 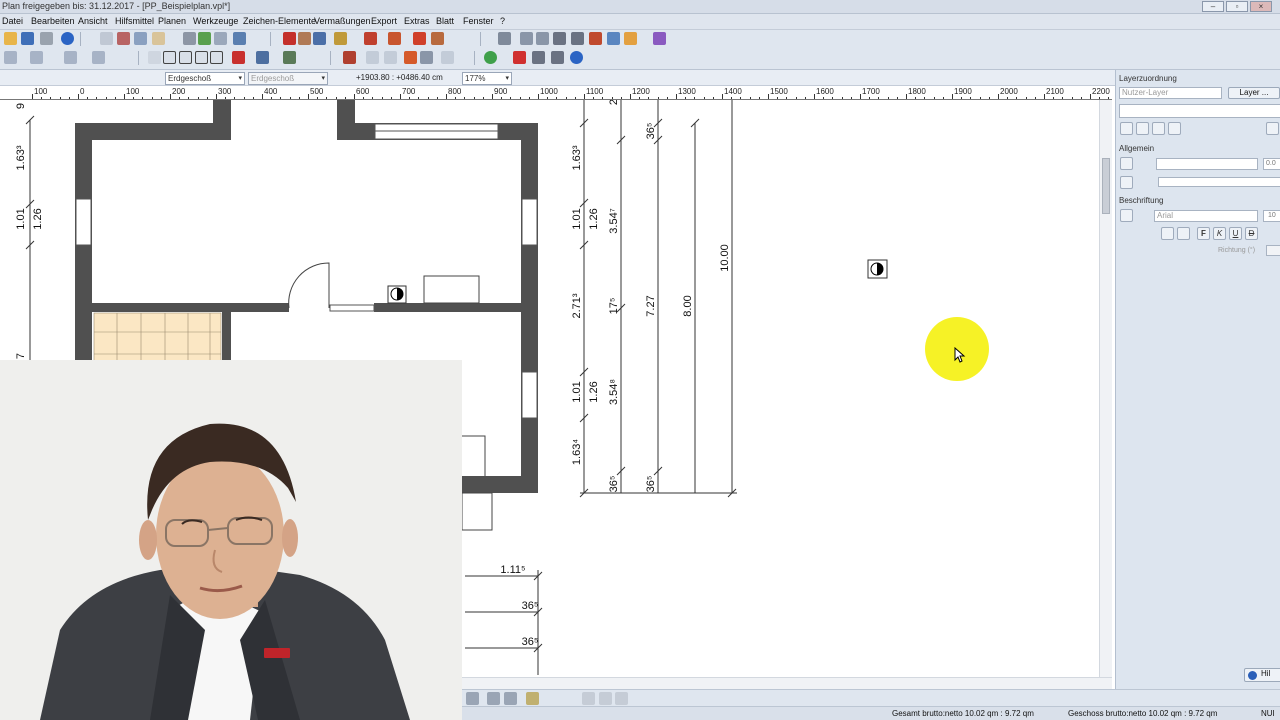 What do you see at coordinates (1271, 164) in the screenshot?
I see `line-width-field: 0.0` at bounding box center [1271, 164].